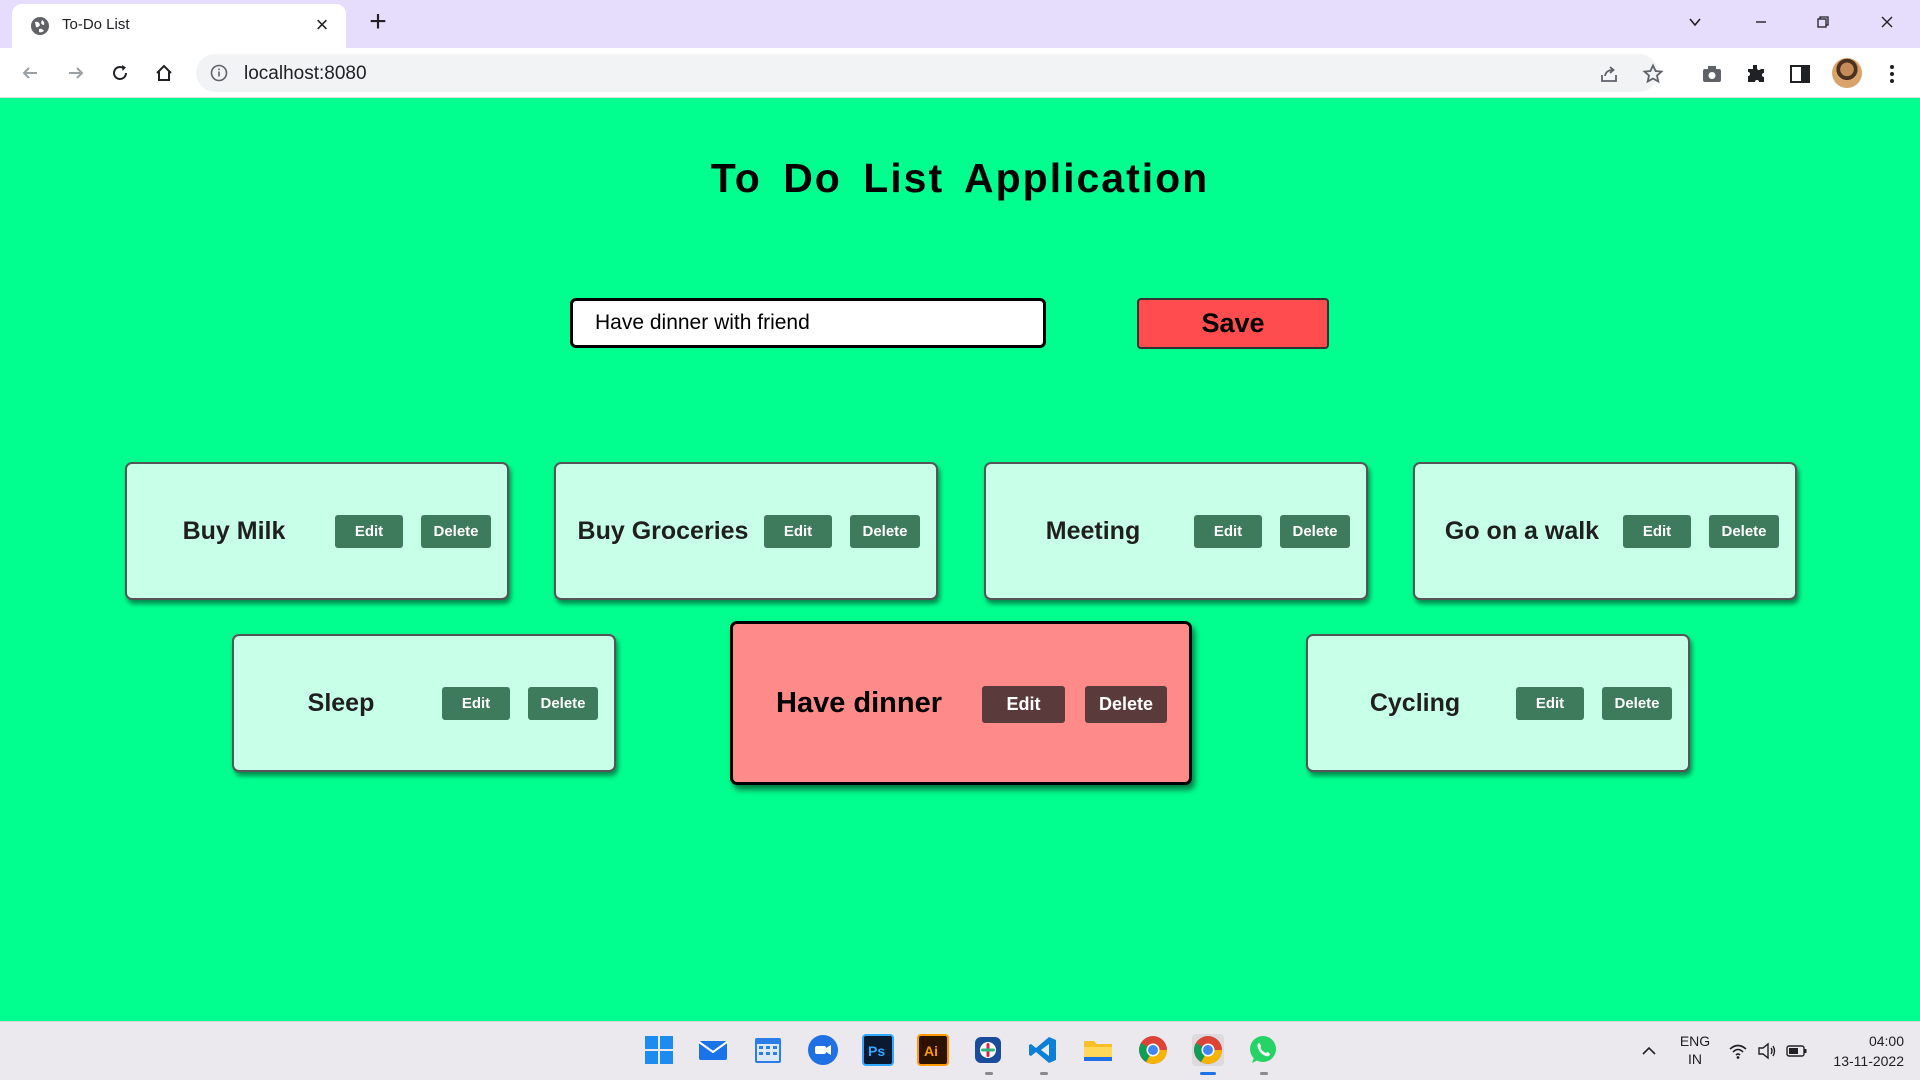 This screenshot has height=1080, width=1920. I want to click on tab-search-icon, so click(1695, 23).